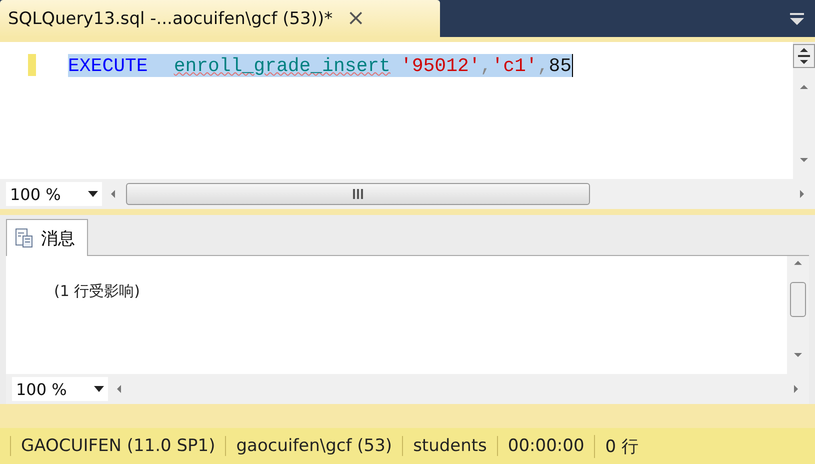 The image size is (815, 464). I want to click on status-item: students, so click(449, 446).